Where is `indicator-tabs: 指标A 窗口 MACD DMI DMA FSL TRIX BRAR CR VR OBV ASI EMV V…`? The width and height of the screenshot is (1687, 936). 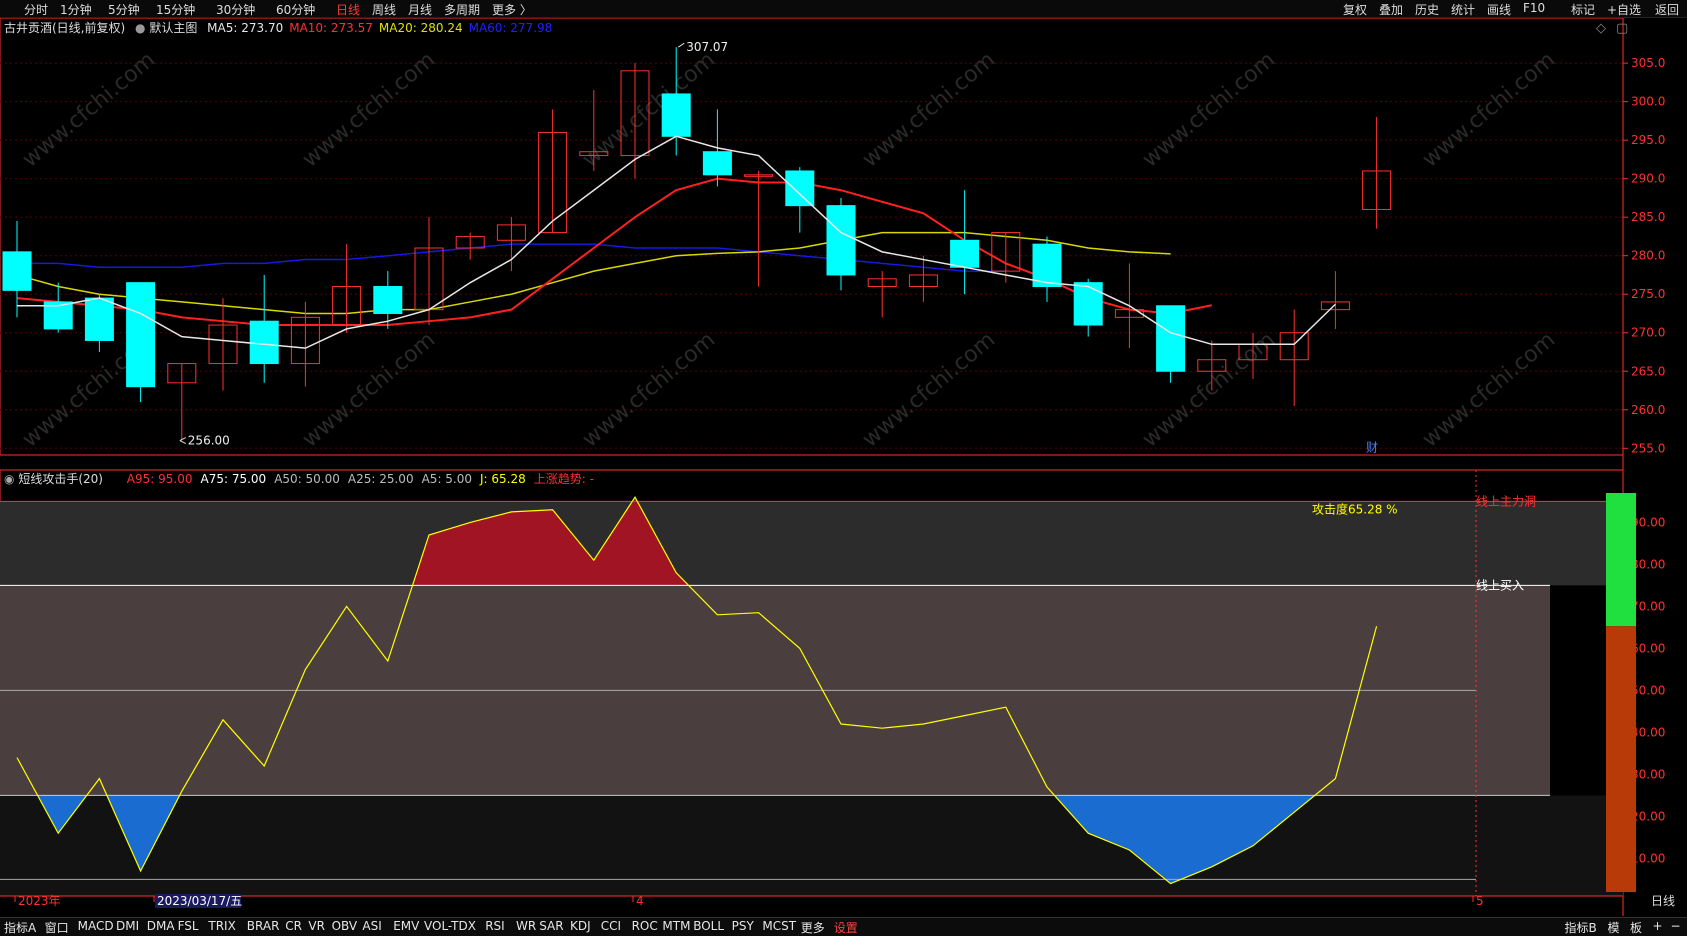
indicator-tabs: 指标A 窗口 MACD DMI DMA FSL TRIX BRAR CR VR OBV ASI EMV V… is located at coordinates (843, 926).